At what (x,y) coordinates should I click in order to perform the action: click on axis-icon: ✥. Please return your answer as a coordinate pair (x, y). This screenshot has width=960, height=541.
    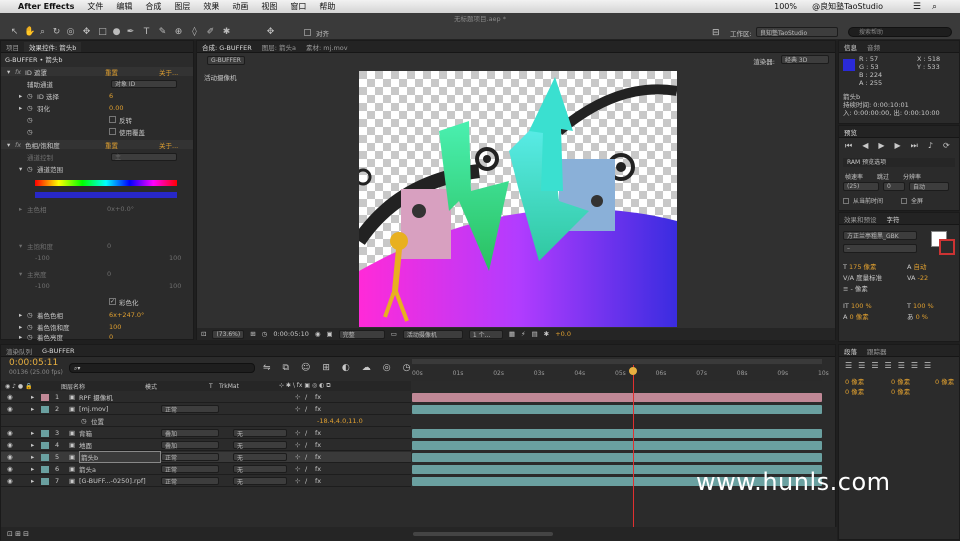
    Looking at the image, I should click on (270, 32).